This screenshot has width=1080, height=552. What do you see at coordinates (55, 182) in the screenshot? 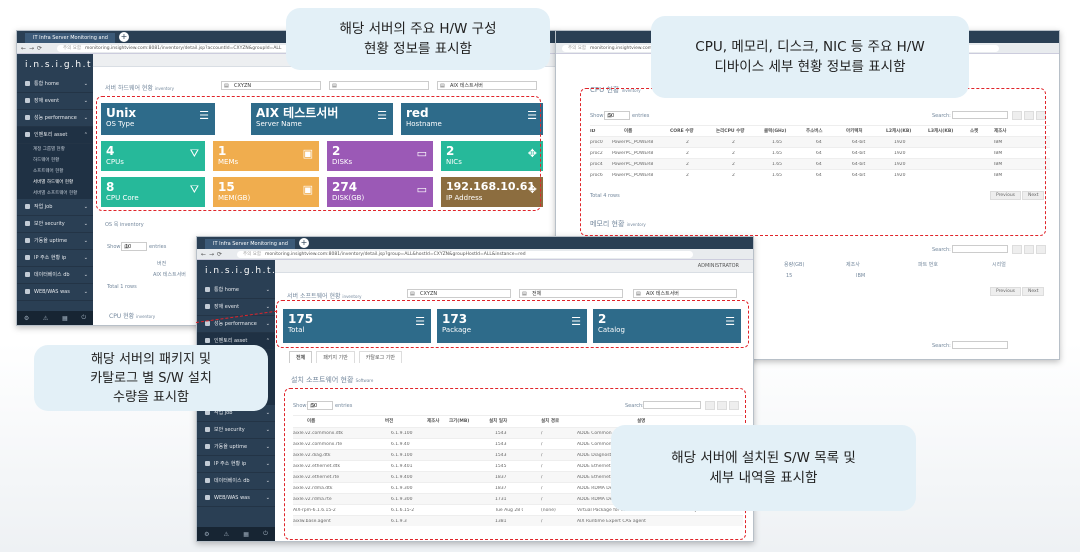
I see `sidebar-subitem-active: 서버별 하드웨어 현황` at bounding box center [55, 182].